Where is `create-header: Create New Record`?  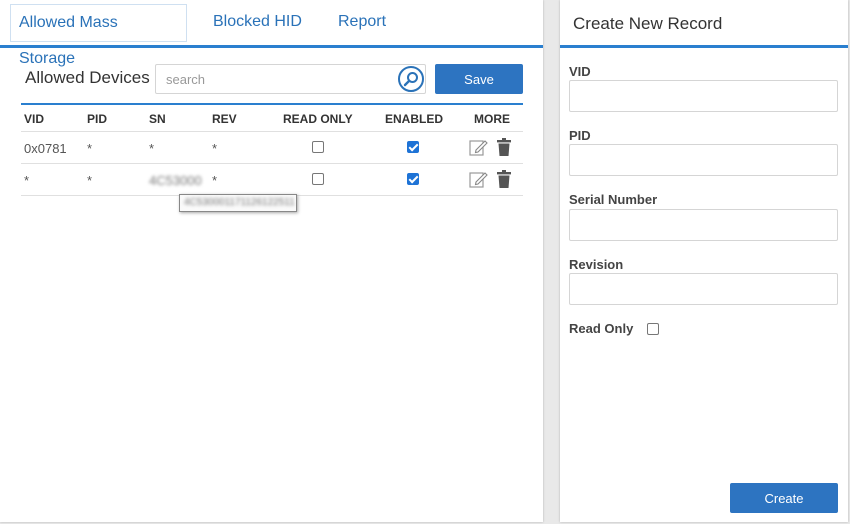 create-header: Create New Record is located at coordinates (704, 24).